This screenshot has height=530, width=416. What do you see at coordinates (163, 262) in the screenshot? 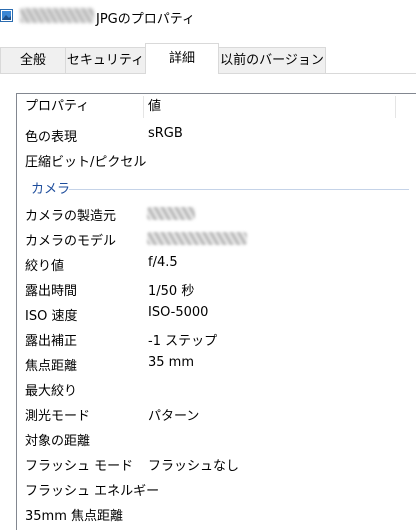
I see `property-value: f/4.5` at bounding box center [163, 262].